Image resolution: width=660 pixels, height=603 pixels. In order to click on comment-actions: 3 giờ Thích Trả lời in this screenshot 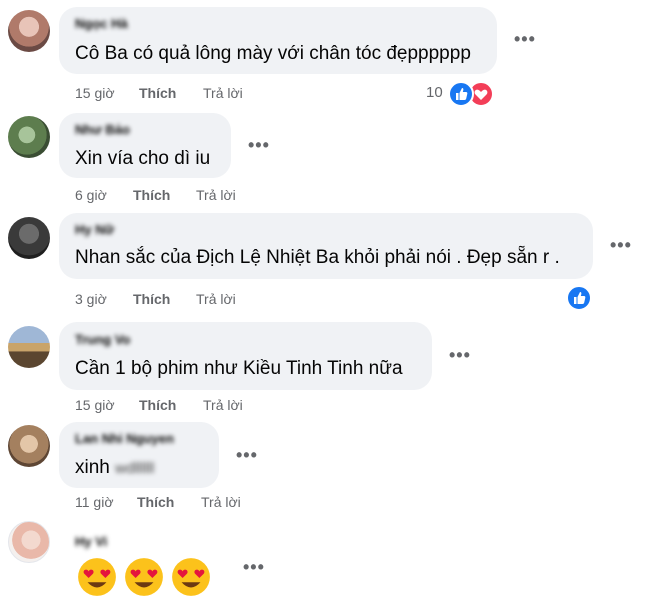, I will do `click(225, 301)`.